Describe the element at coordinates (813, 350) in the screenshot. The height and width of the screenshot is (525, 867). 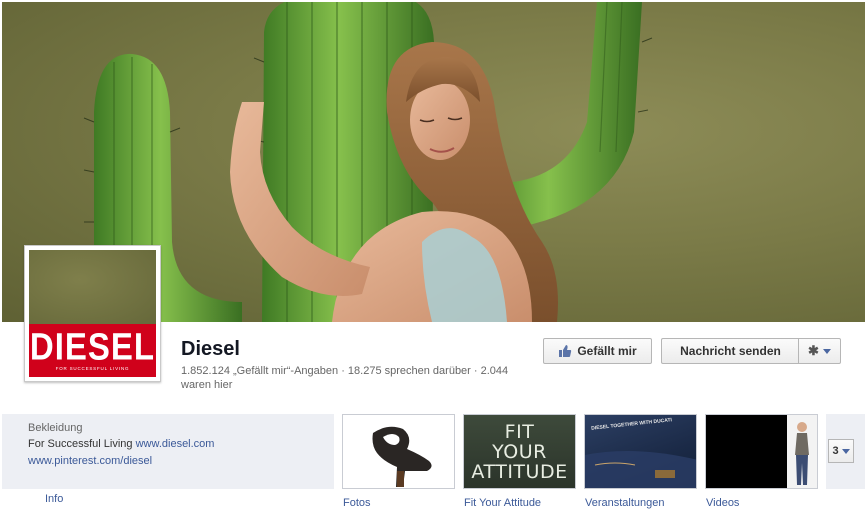
I see `gear-icon: ✱` at that location.